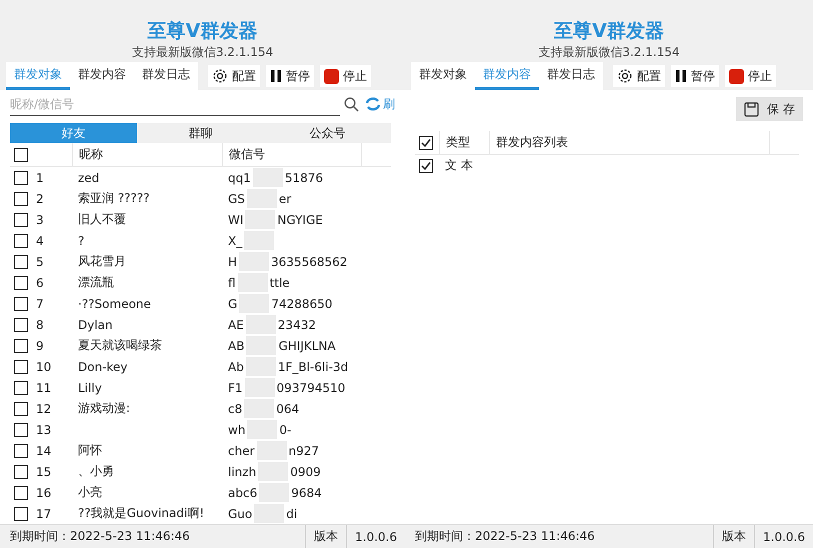 Image resolution: width=813 pixels, height=548 pixels. I want to click on segment-tab: 群聊, so click(200, 133).